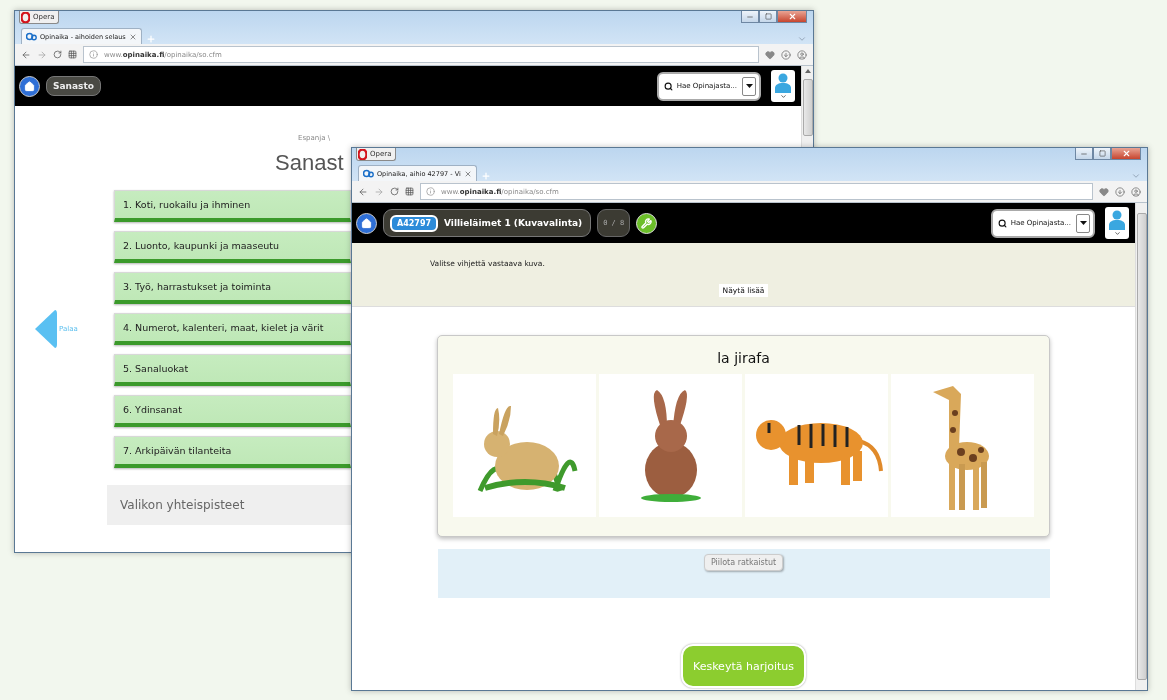  Describe the element at coordinates (232, 247) in the screenshot. I see `menu-item: 2. Luonto, kaupunki ja maaseutu` at that location.